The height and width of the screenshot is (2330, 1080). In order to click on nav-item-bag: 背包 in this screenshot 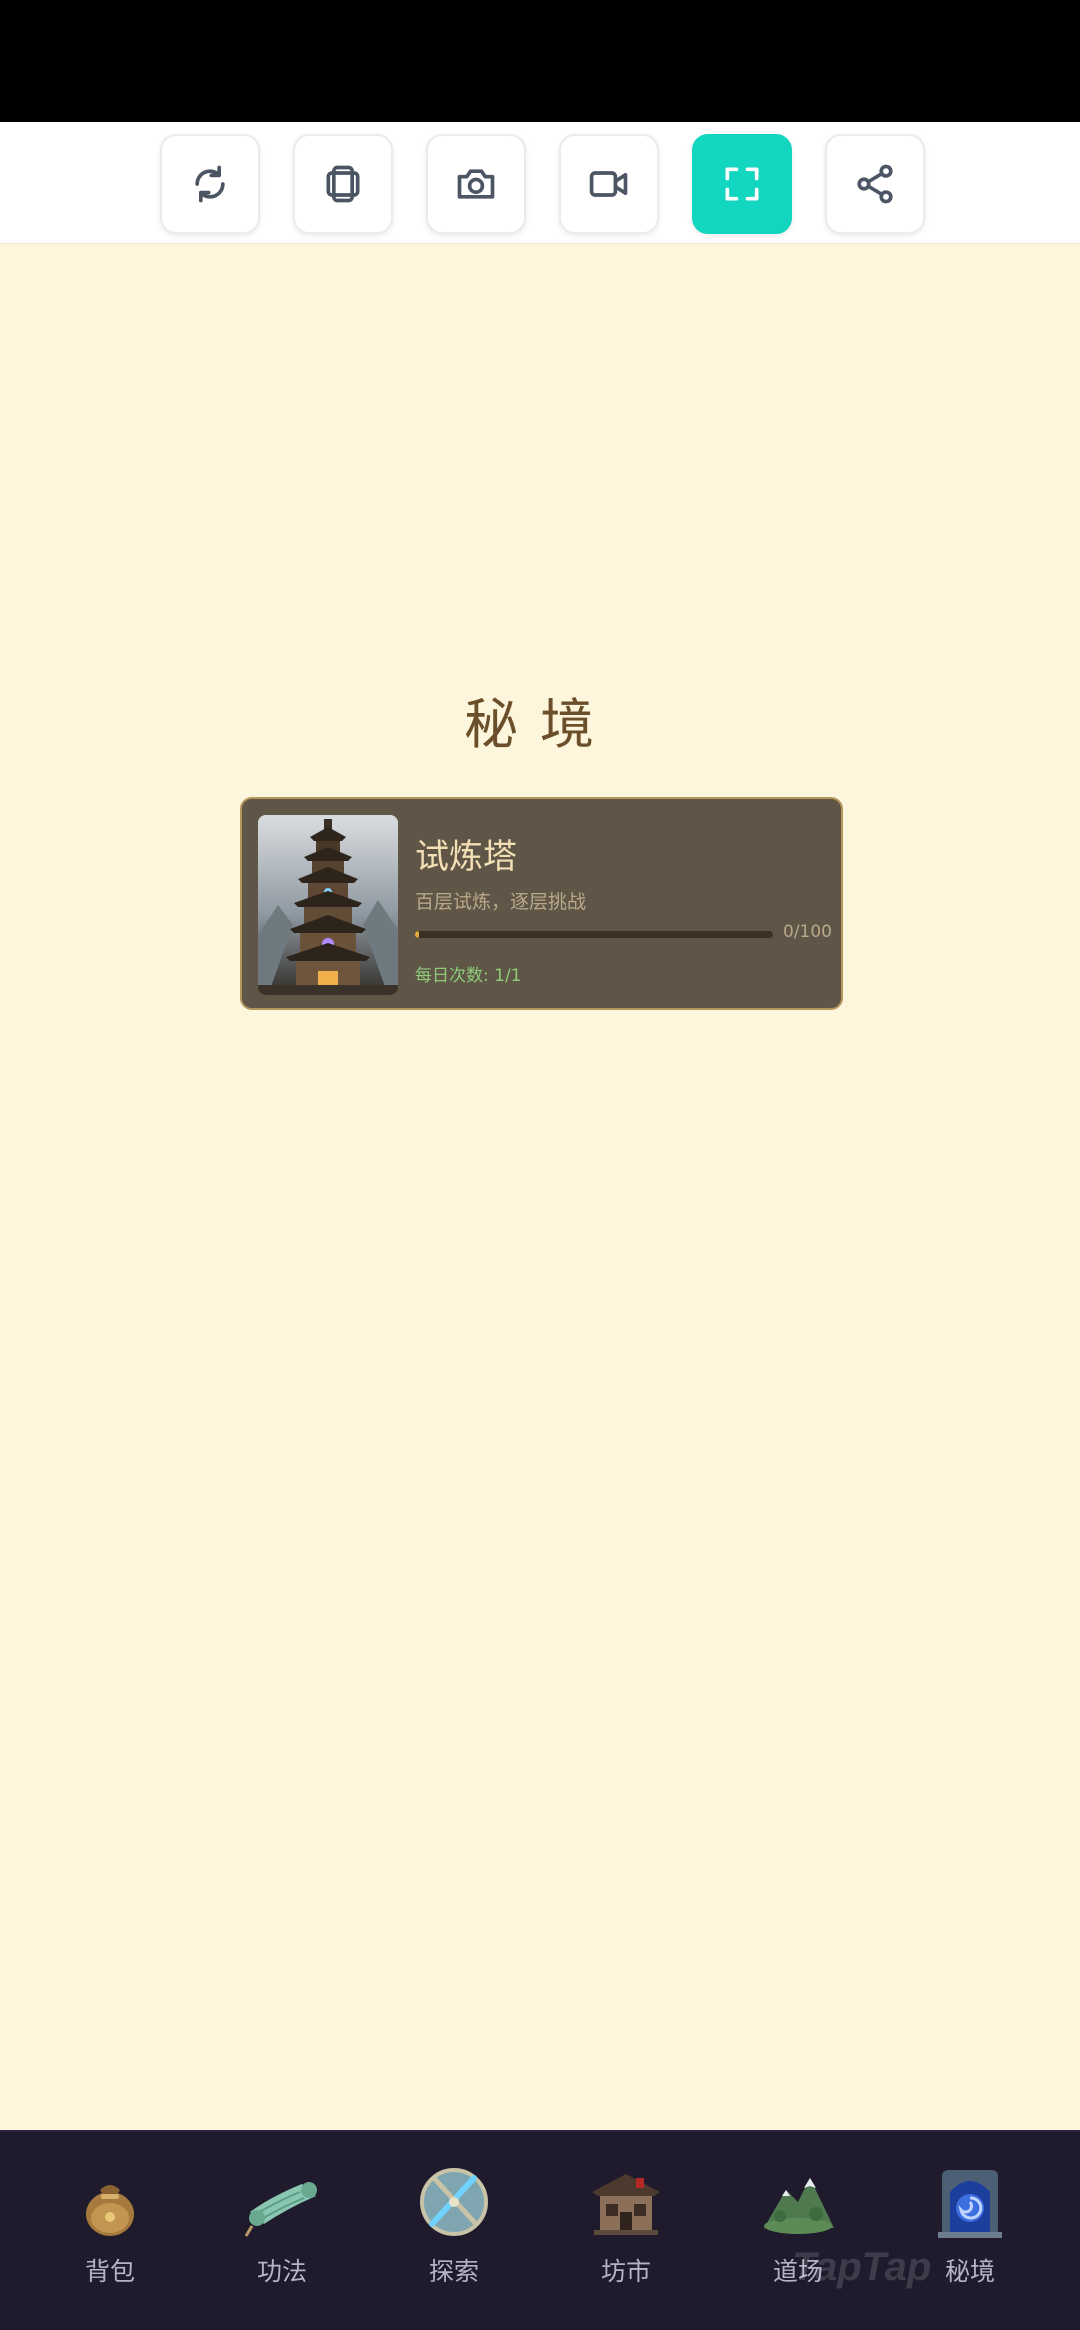, I will do `click(110, 2232)`.